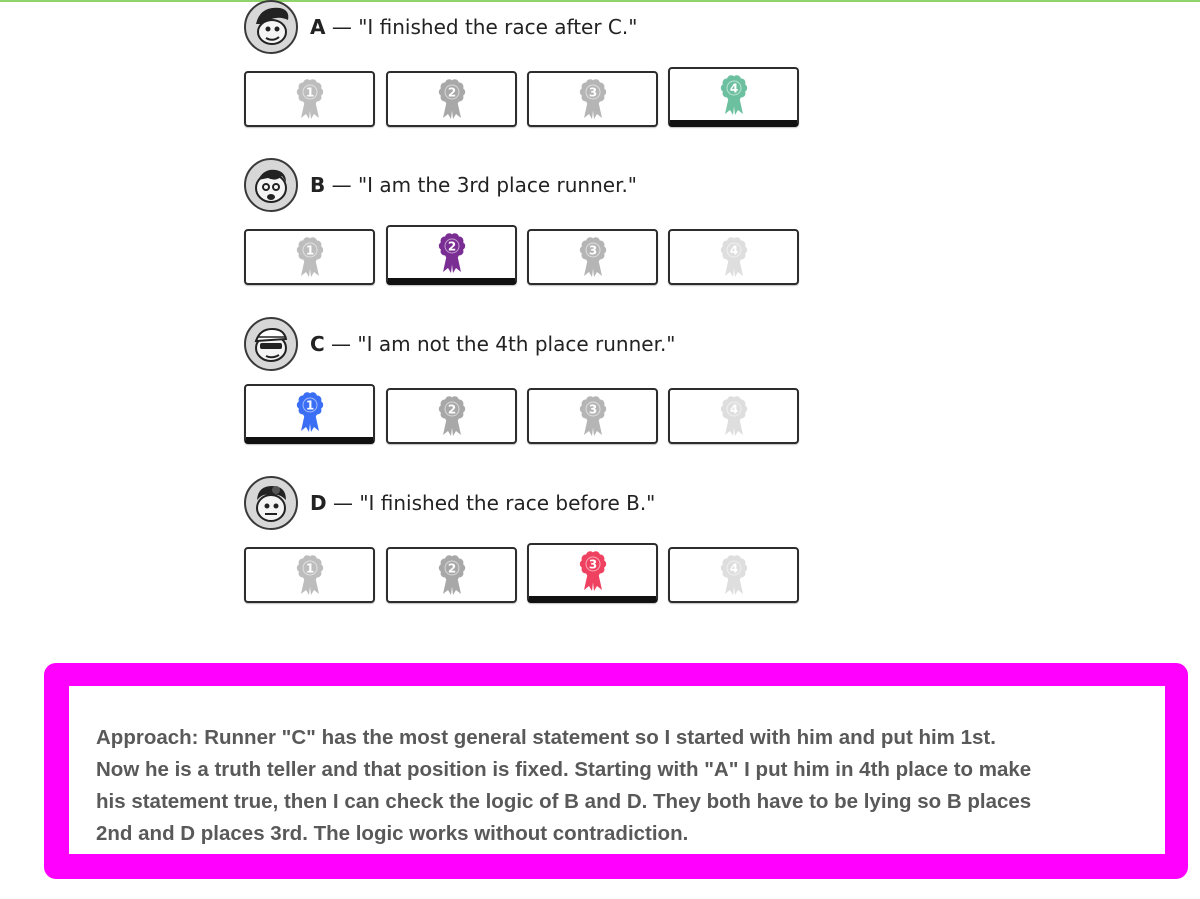 Image resolution: width=1200 pixels, height=899 pixels. I want to click on runner-b-place-3-button: 3, so click(592, 257).